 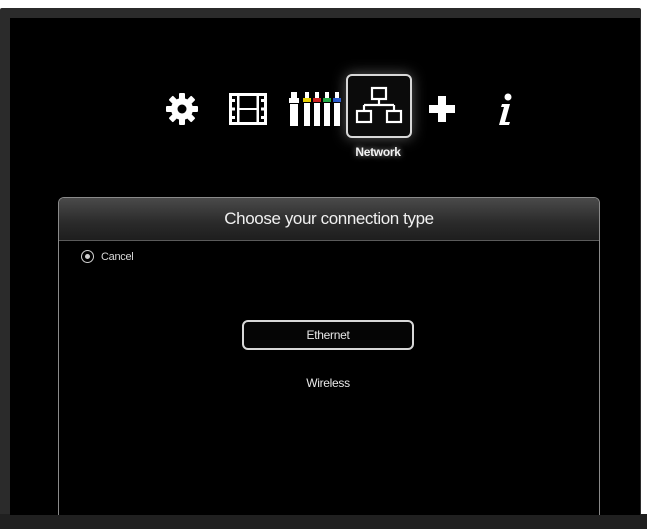 I want to click on selected-menu-label: Network, so click(x=378, y=152).